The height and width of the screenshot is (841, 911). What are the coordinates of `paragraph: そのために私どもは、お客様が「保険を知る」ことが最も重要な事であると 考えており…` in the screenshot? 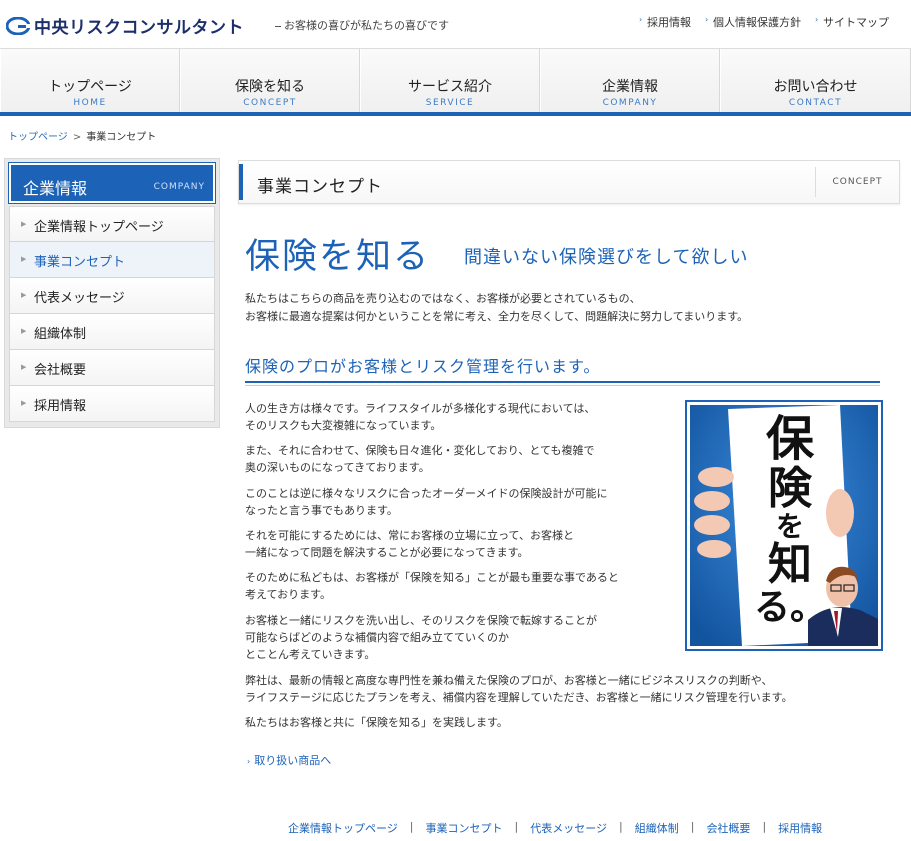 It's located at (432, 586).